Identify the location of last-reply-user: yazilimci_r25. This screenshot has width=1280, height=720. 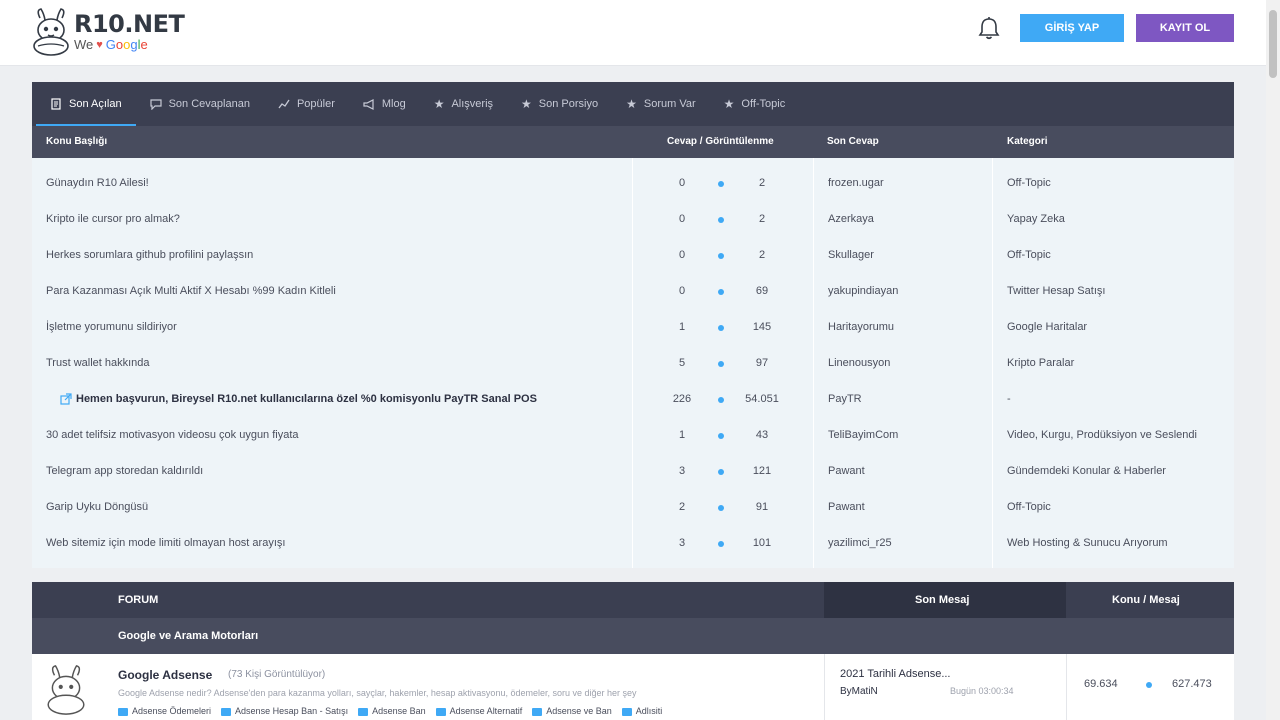
(860, 543).